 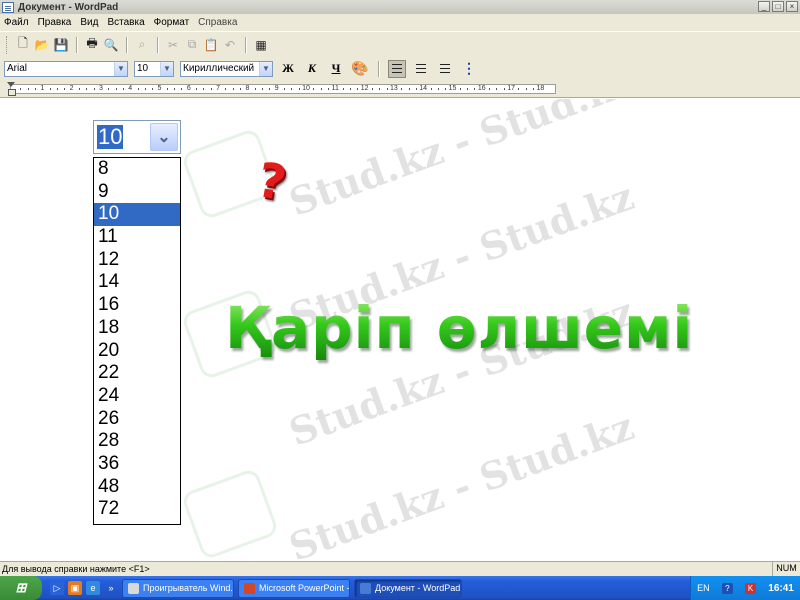 I want to click on underline-button: Ч, so click(x=336, y=69).